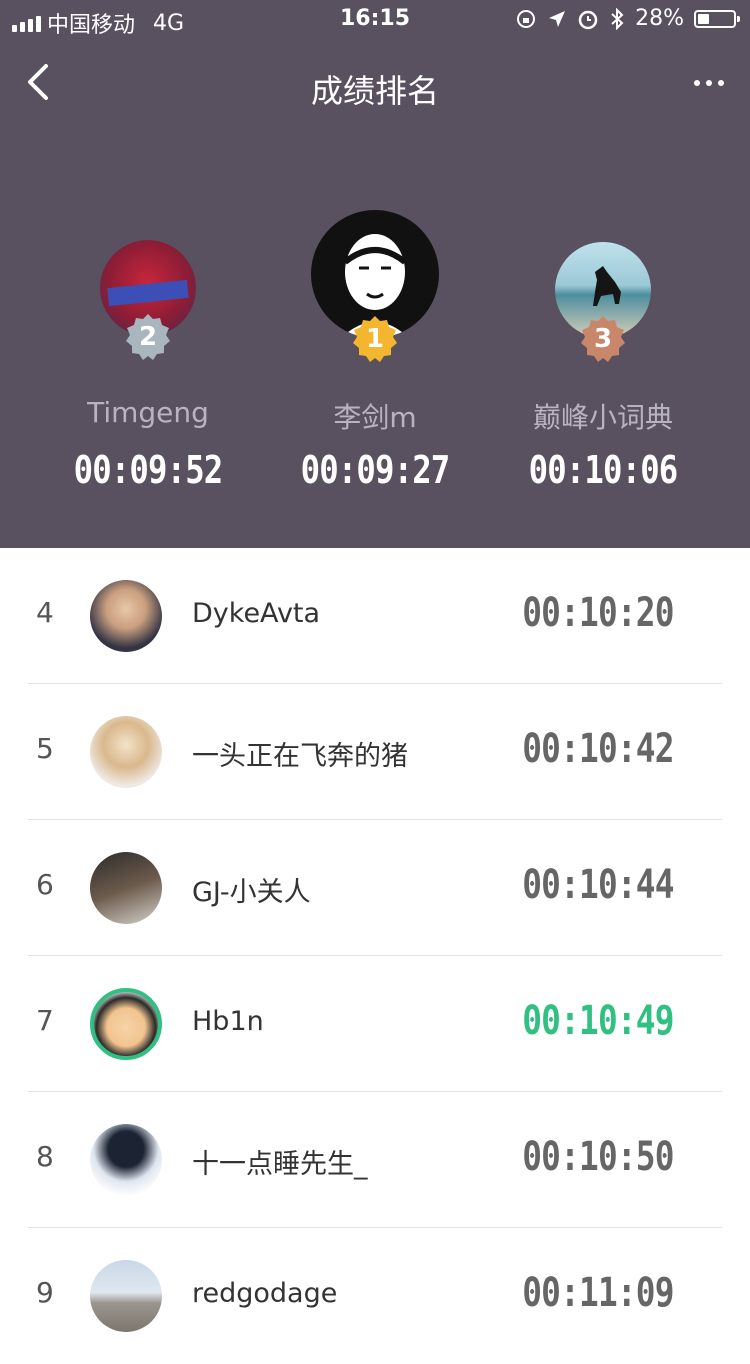 This screenshot has width=750, height=1364. I want to click on podium-second-name: Timgeng, so click(148, 412).